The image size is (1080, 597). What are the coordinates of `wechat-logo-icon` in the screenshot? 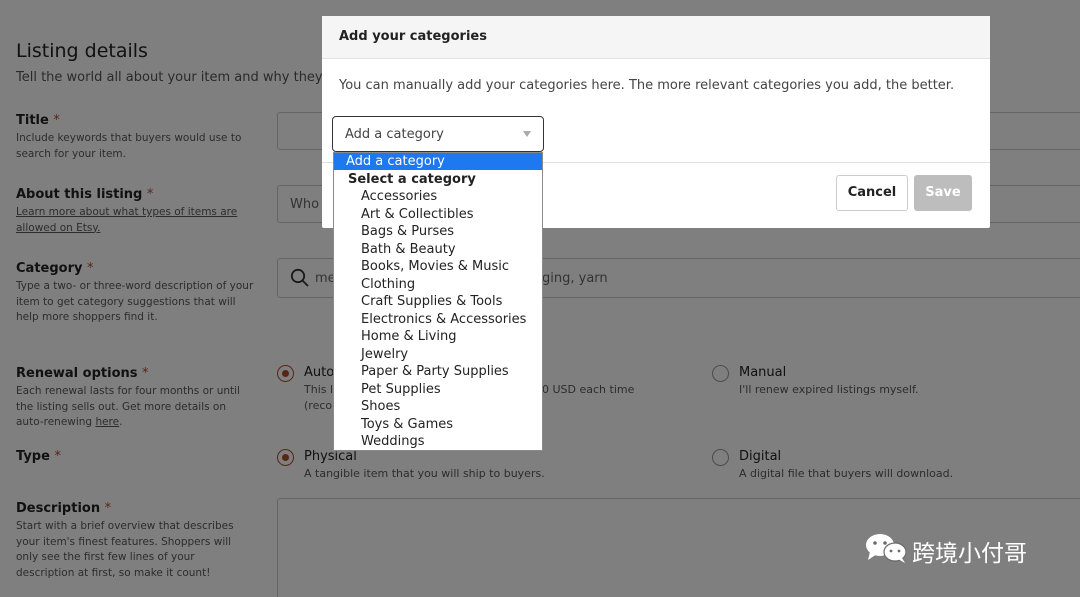 It's located at (886, 548).